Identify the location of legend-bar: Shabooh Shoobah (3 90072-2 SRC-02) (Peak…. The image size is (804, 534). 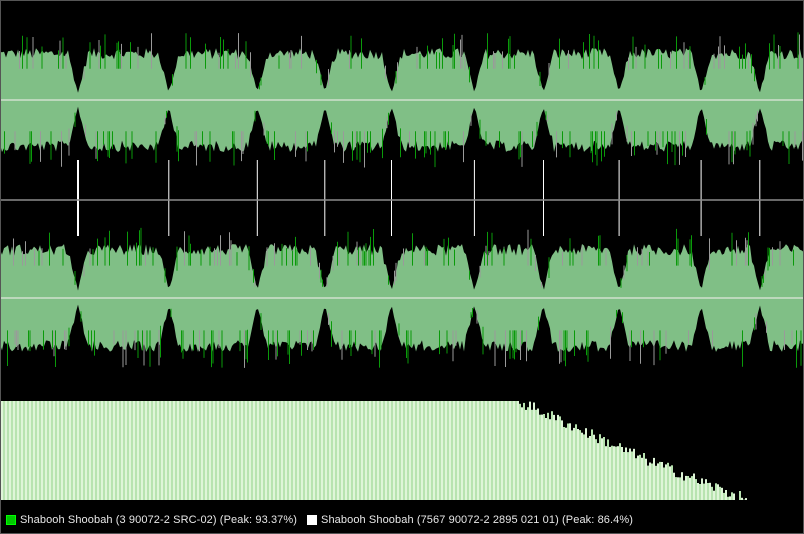
(402, 519).